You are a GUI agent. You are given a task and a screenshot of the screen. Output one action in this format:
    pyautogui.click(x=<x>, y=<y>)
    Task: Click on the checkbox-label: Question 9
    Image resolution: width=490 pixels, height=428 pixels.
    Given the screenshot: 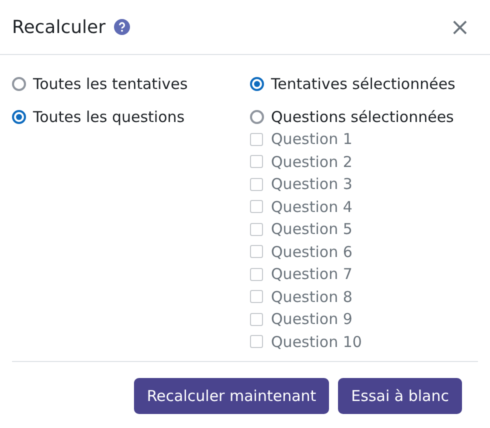 What is the action you would take?
    pyautogui.click(x=311, y=319)
    